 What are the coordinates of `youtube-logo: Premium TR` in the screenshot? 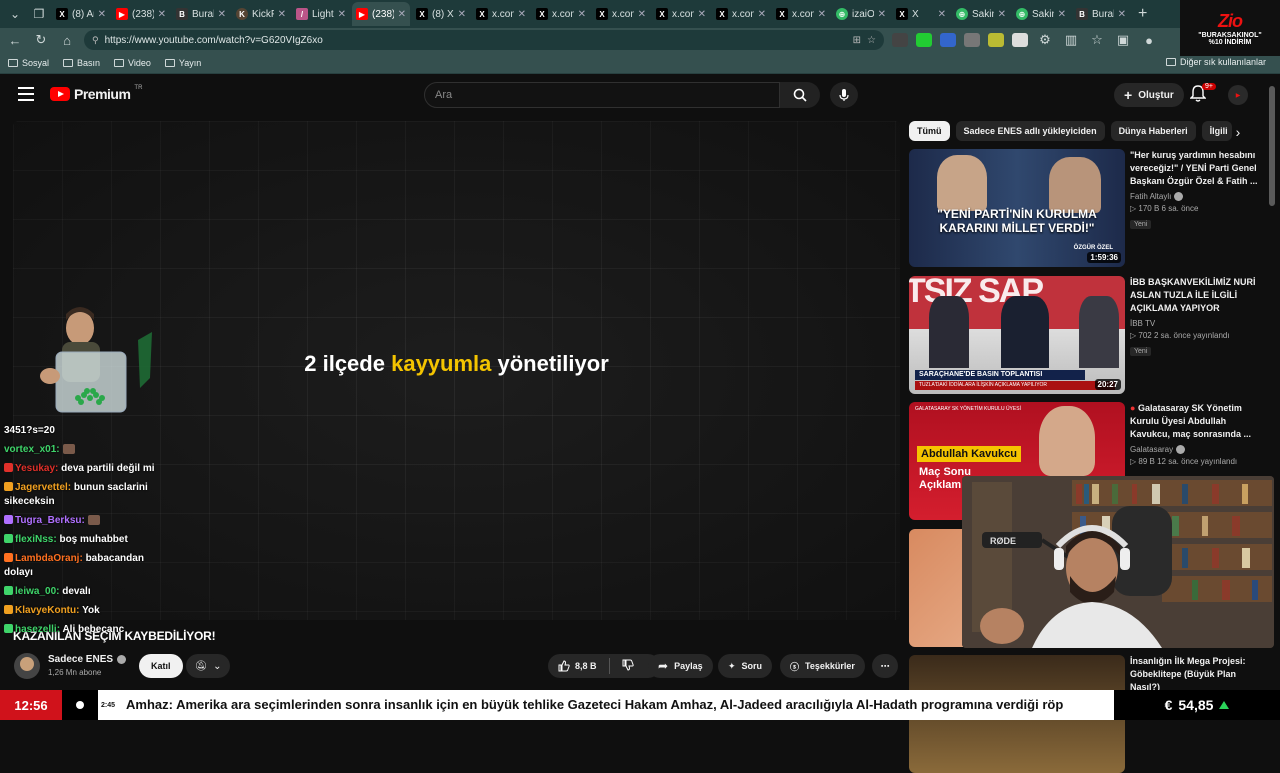 It's located at (96, 93).